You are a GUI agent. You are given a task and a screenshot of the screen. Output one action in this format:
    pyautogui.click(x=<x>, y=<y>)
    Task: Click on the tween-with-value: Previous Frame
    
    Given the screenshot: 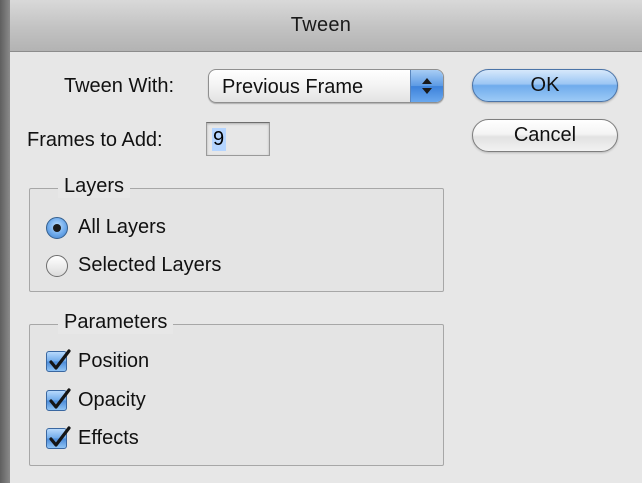 What is the action you would take?
    pyautogui.click(x=293, y=87)
    